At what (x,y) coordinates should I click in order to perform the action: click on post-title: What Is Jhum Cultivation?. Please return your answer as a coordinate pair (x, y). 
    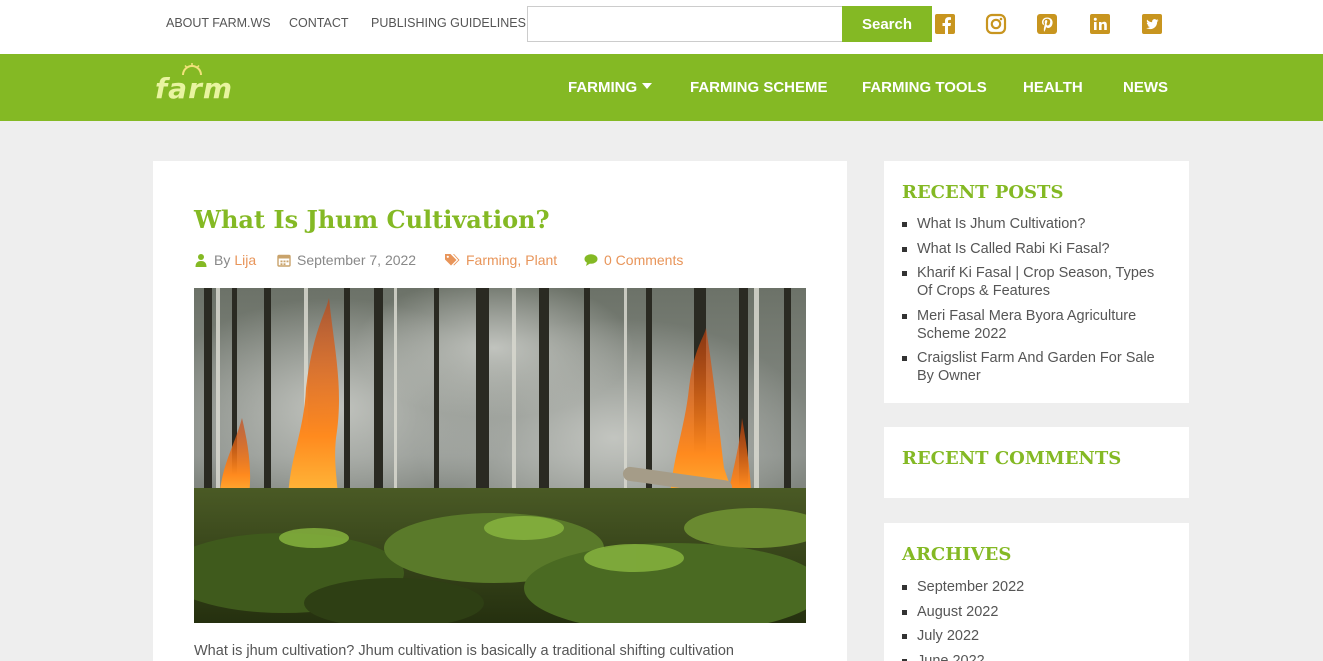
    Looking at the image, I should click on (372, 219).